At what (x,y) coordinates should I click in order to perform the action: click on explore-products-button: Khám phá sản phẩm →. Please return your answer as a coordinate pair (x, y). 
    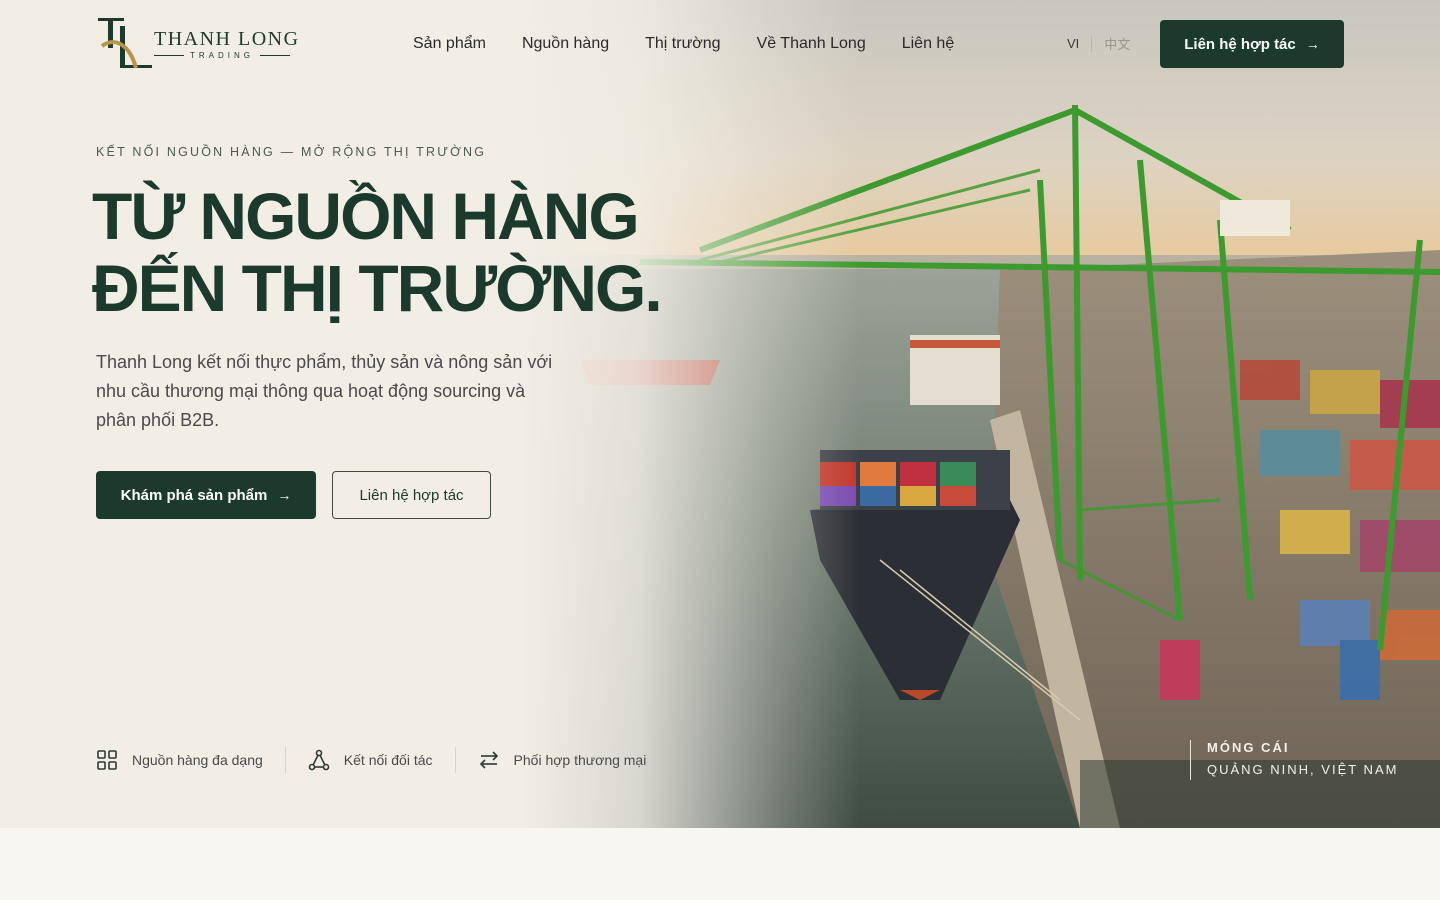
    Looking at the image, I should click on (206, 495).